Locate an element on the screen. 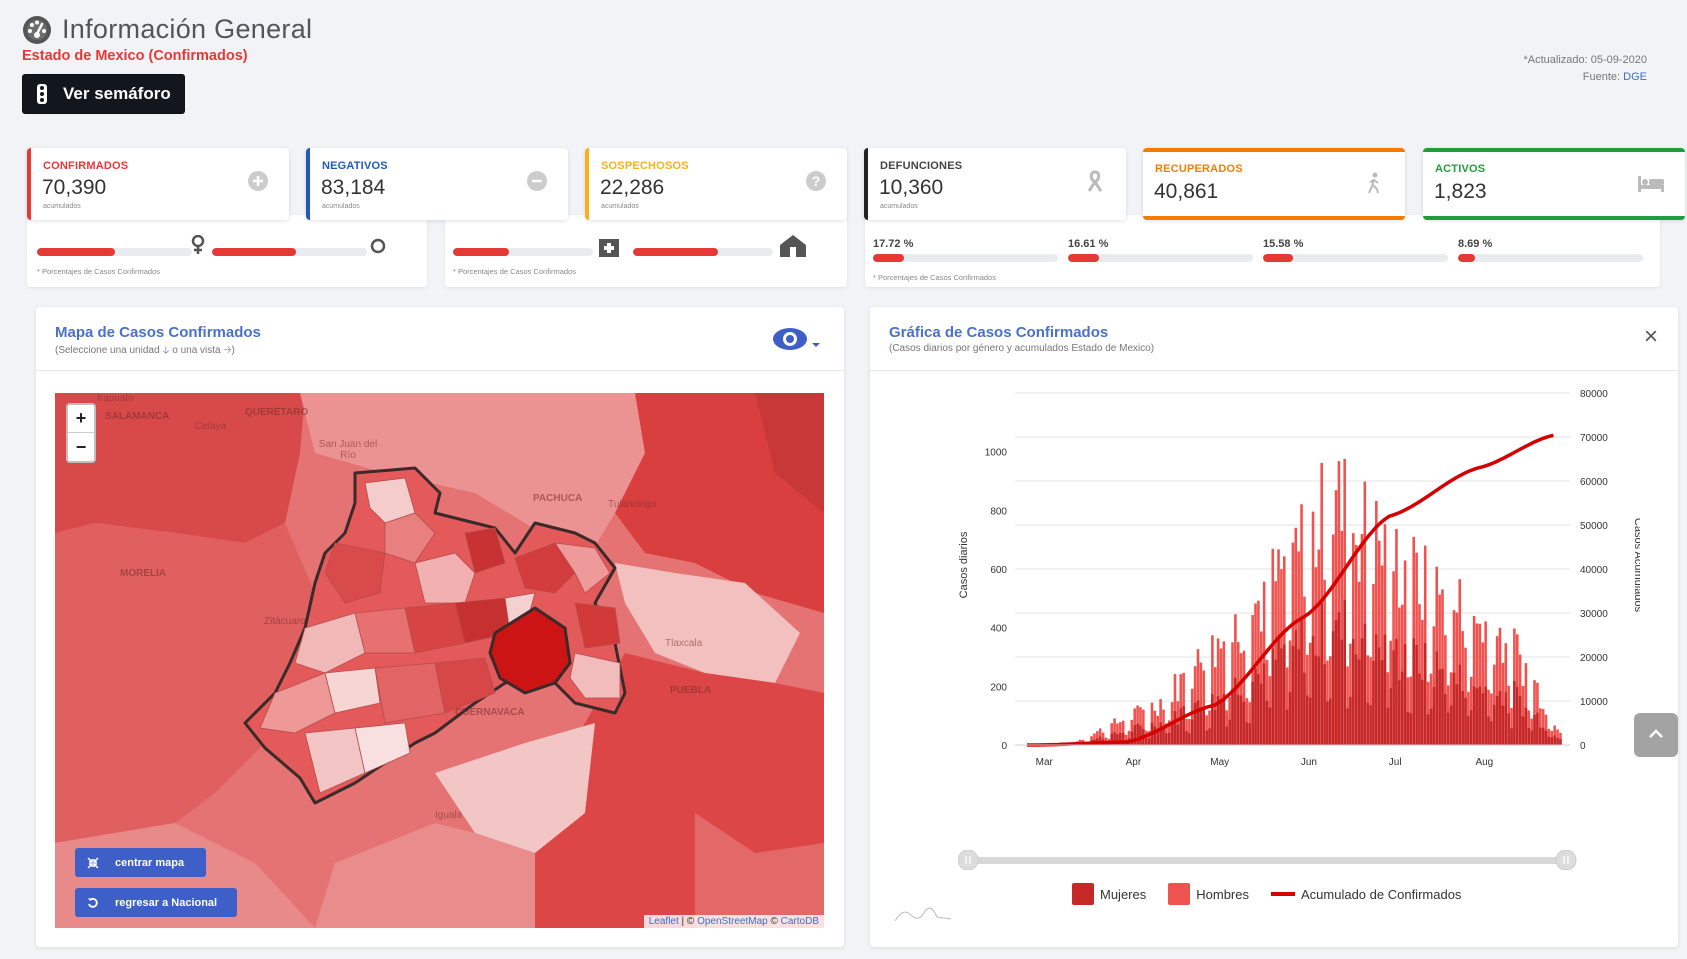  range-handle-left is located at coordinates (968, 860).